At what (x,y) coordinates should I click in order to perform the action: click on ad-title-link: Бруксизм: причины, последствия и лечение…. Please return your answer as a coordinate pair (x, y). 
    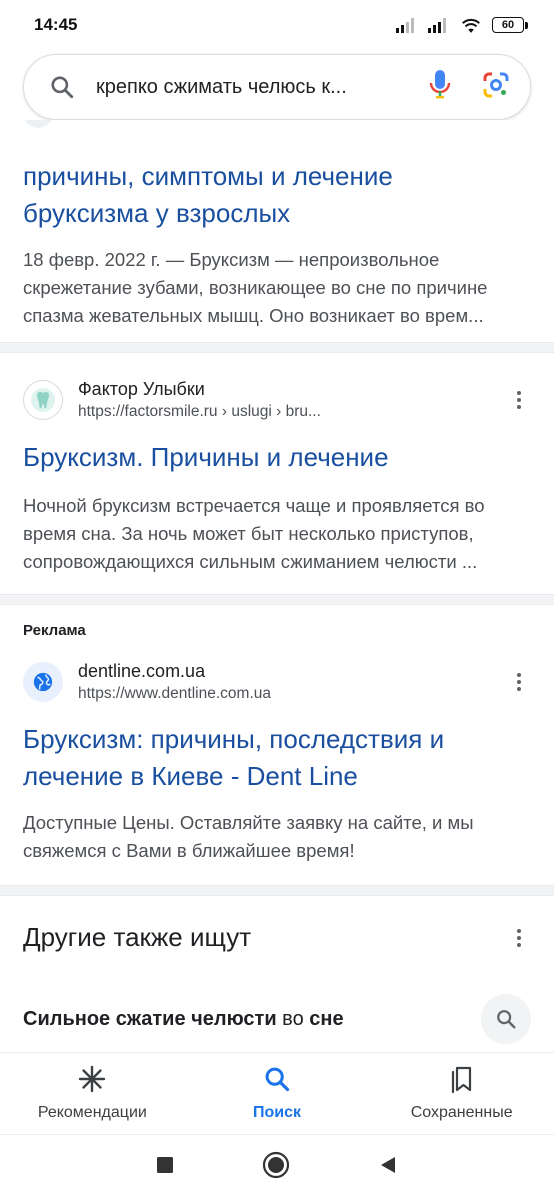
    Looking at the image, I should click on (277, 758).